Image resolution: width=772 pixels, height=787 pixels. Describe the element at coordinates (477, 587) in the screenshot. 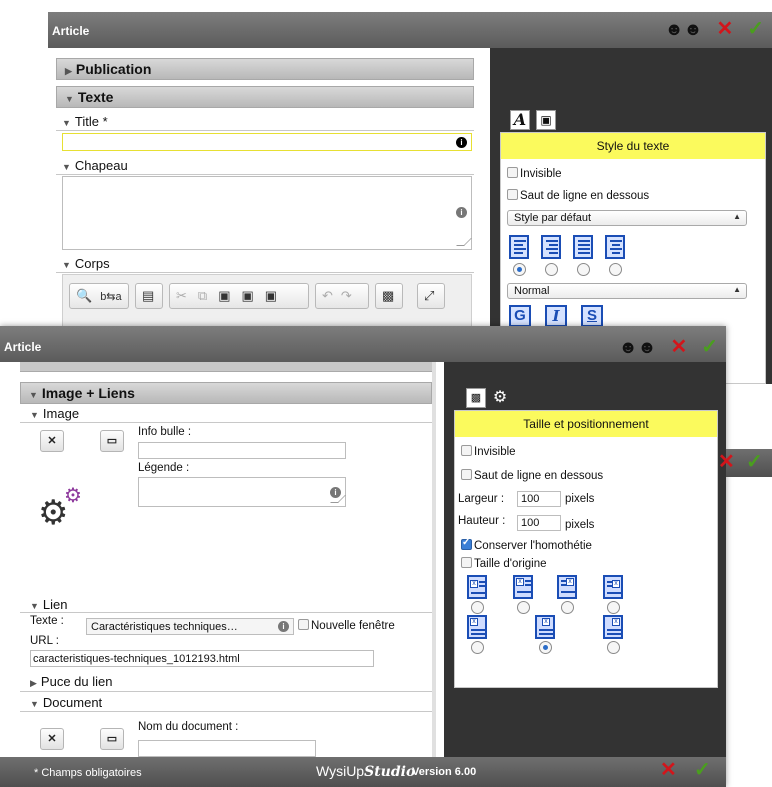

I see `position-left-icon: x` at that location.